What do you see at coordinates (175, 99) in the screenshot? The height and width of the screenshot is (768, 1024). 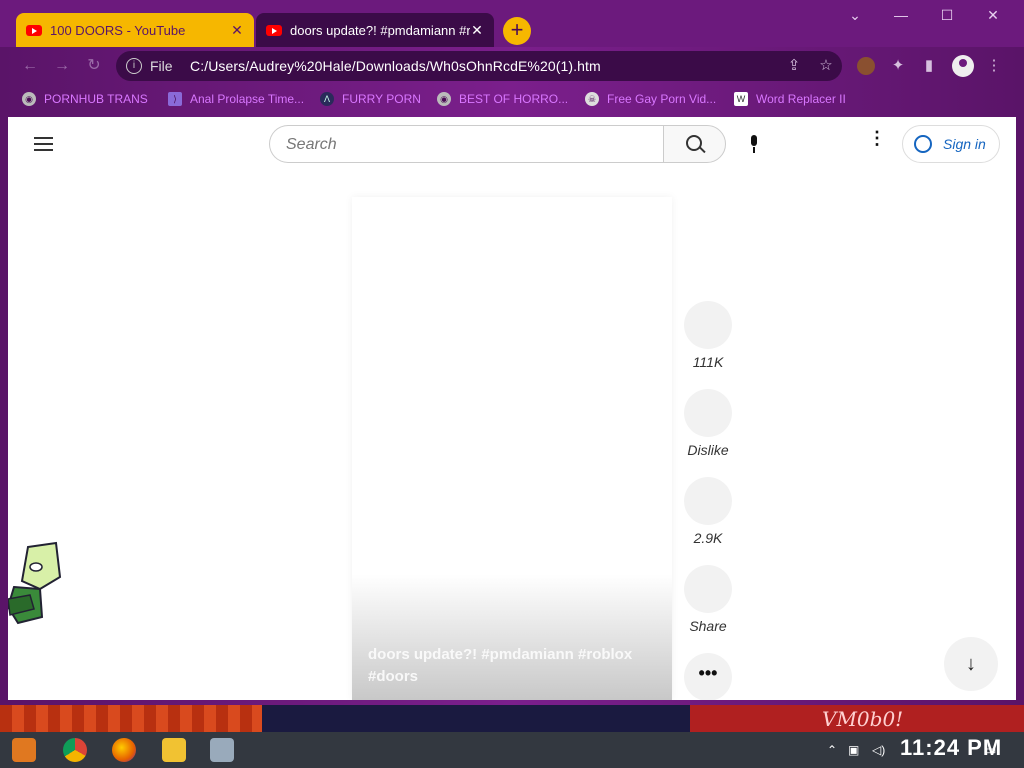 I see `bookmark-icon: ⟩` at bounding box center [175, 99].